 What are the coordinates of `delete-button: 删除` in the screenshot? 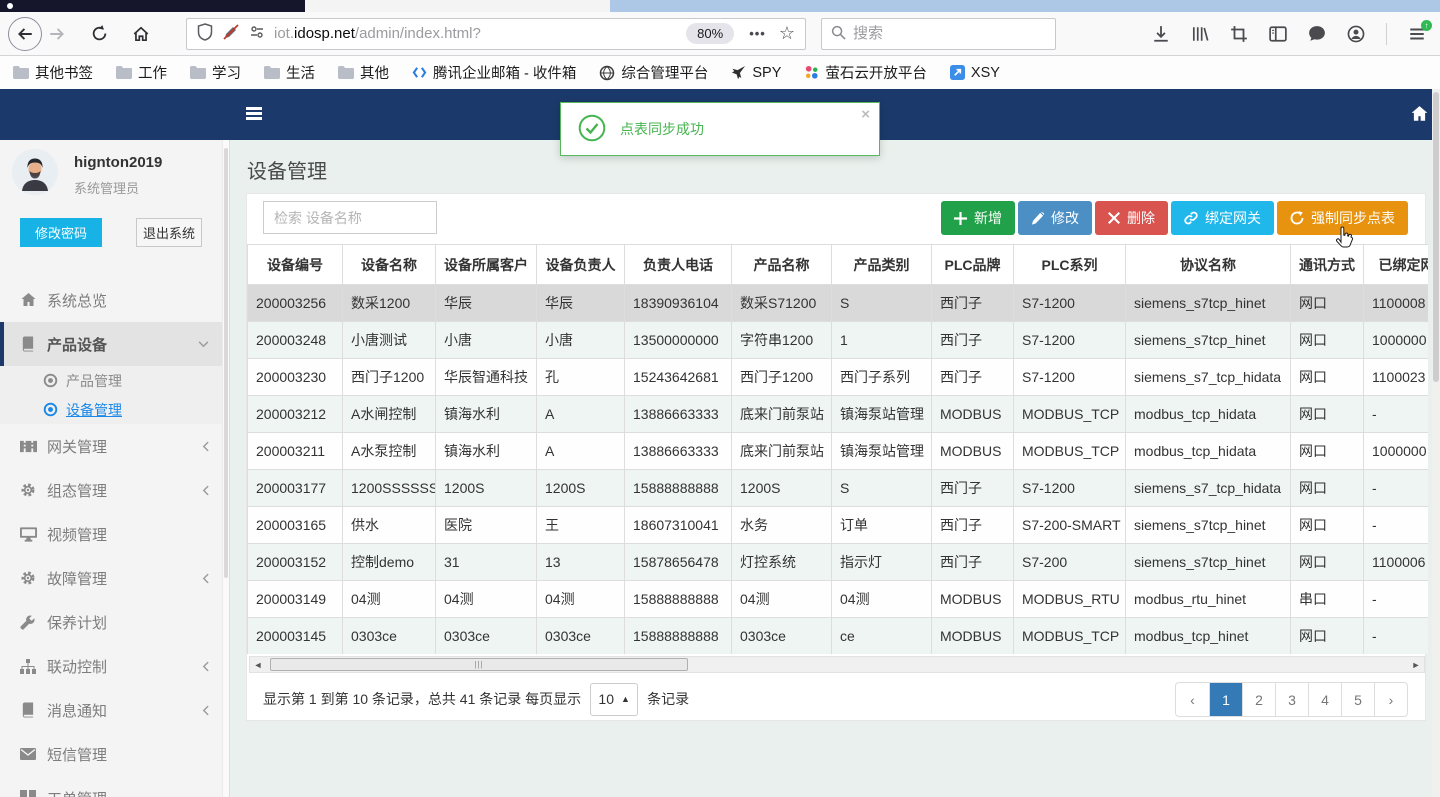 It's located at (1131, 218).